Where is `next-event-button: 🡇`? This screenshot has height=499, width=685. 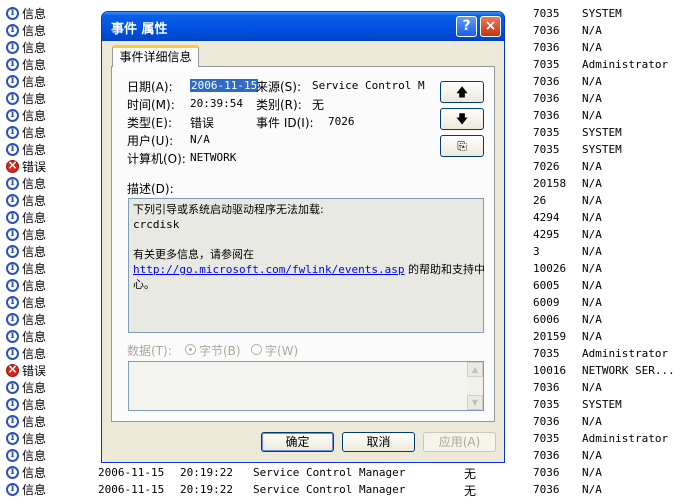 next-event-button: 🡇 is located at coordinates (462, 119).